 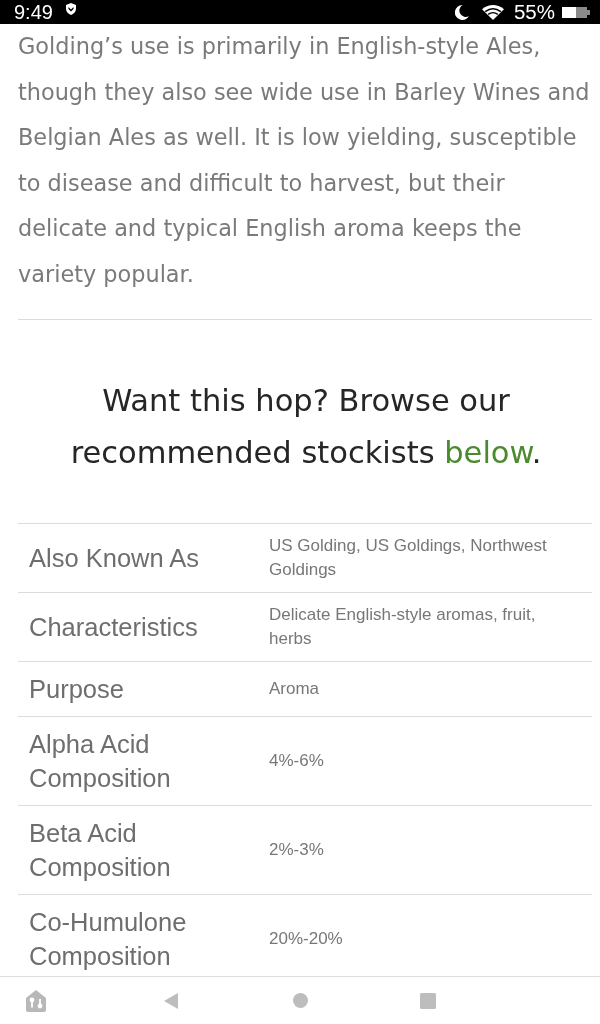 I want to click on property-name: Co-Humulone Composition, so click(x=108, y=939).